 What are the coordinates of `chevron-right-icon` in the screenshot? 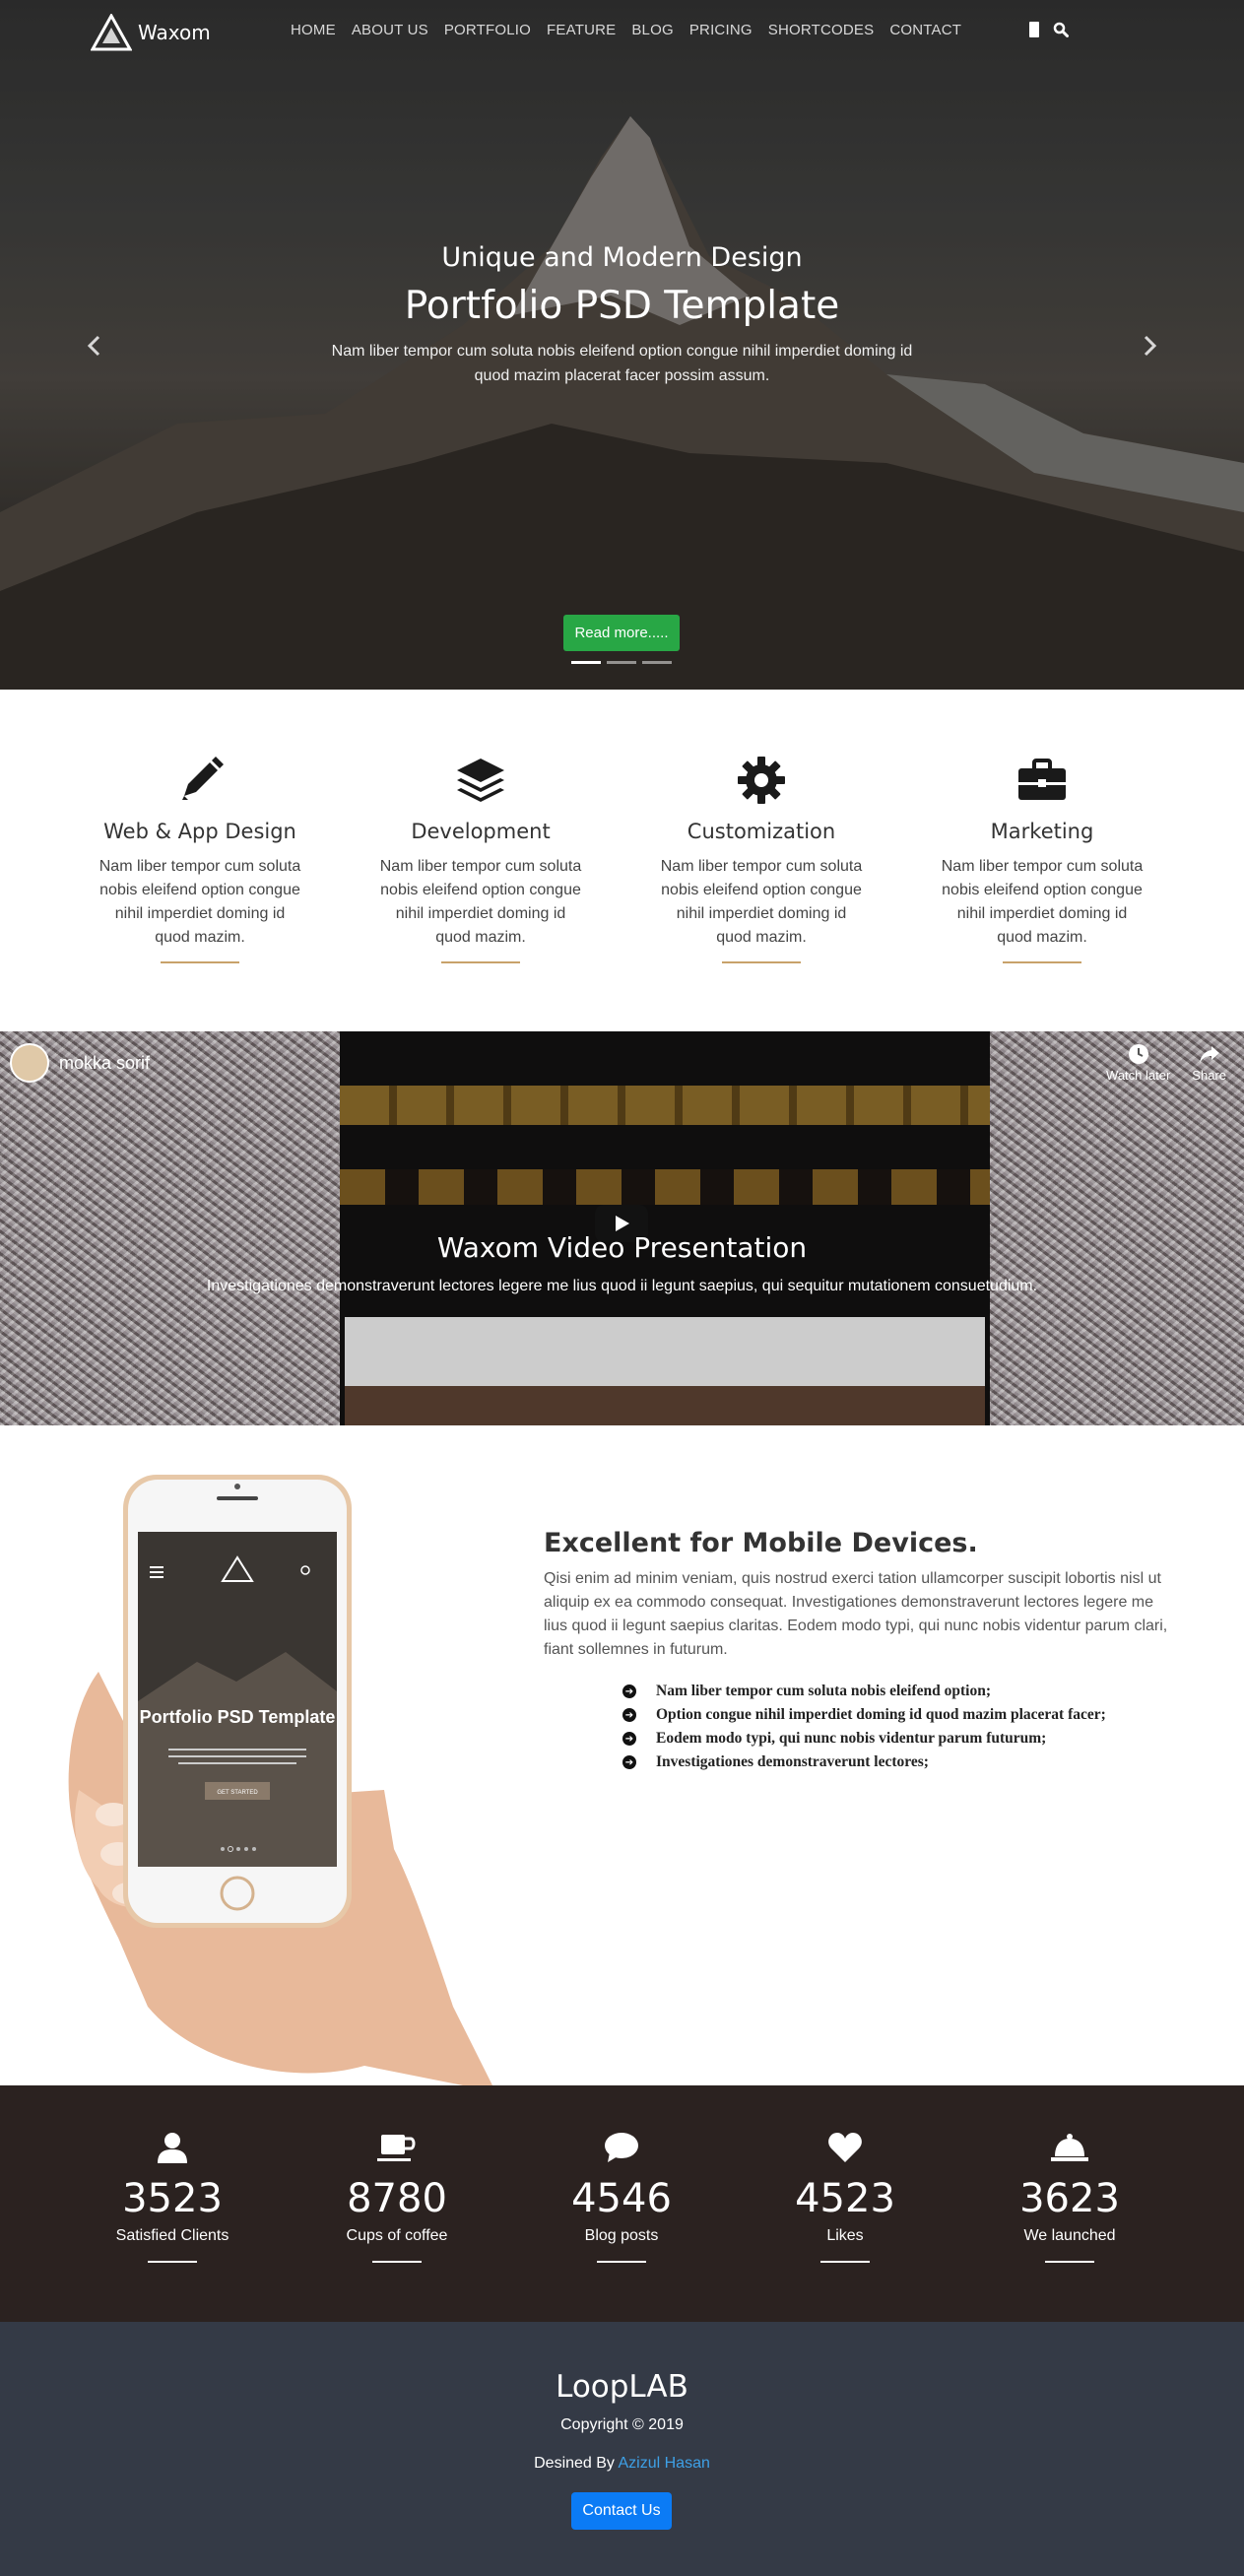 It's located at (1150, 346).